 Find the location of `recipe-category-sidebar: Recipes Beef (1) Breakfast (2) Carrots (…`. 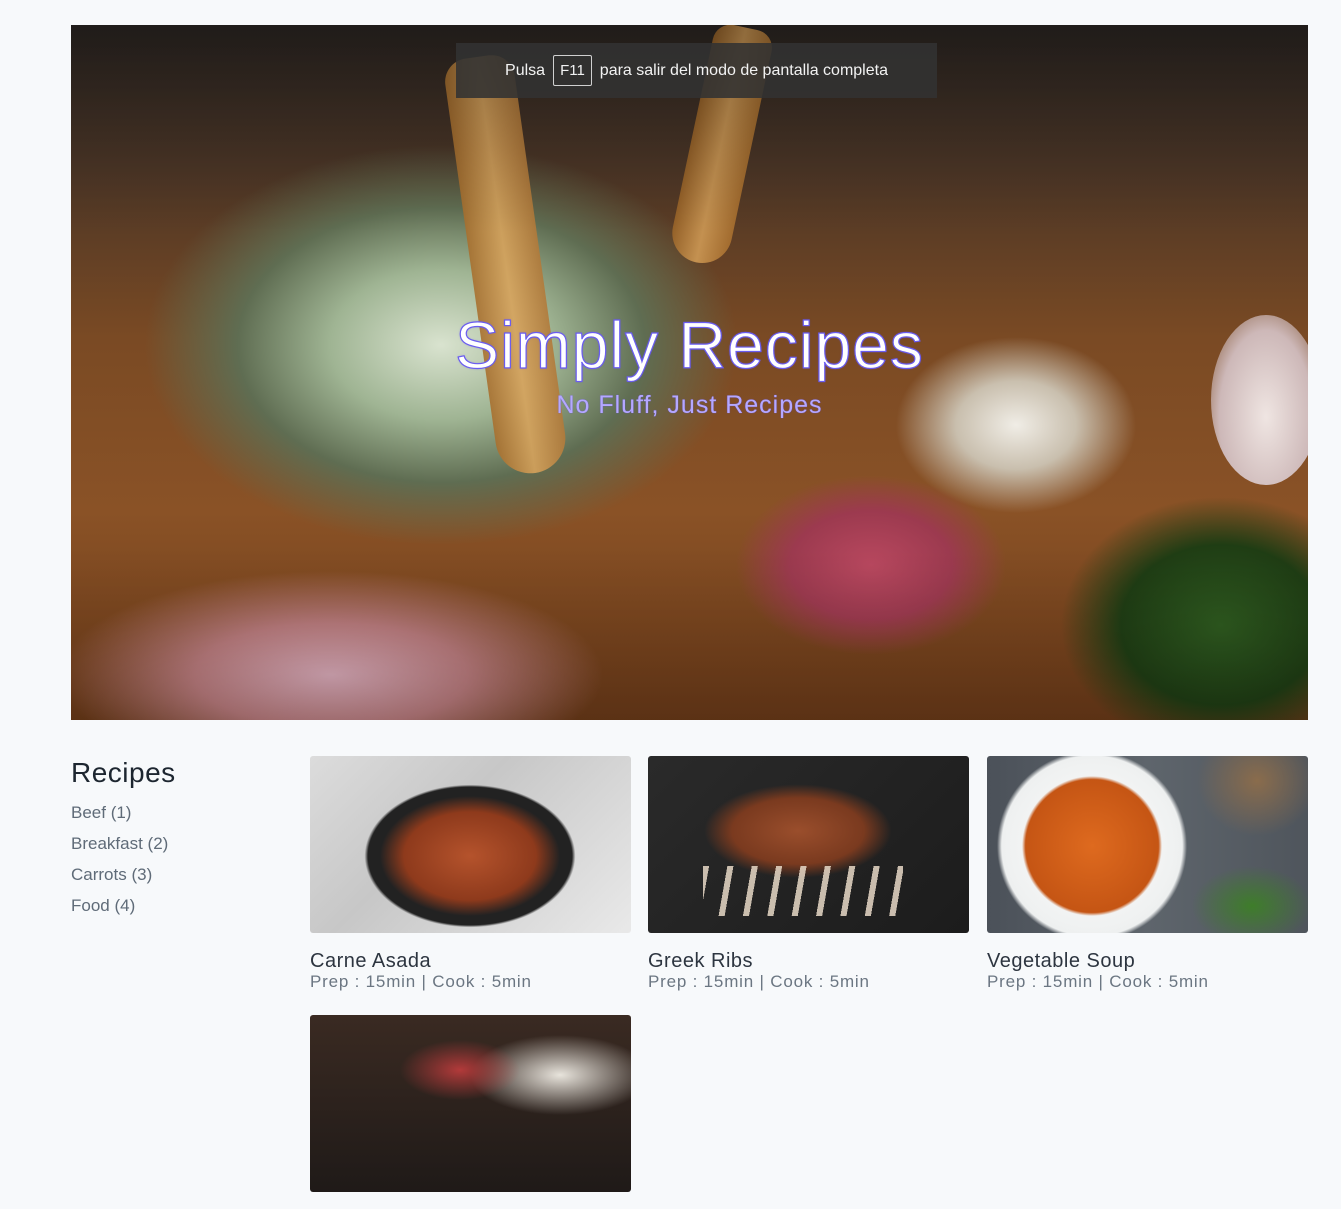

recipe-category-sidebar: Recipes Beef (1) Breakfast (2) Carrots (… is located at coordinates (181, 842).